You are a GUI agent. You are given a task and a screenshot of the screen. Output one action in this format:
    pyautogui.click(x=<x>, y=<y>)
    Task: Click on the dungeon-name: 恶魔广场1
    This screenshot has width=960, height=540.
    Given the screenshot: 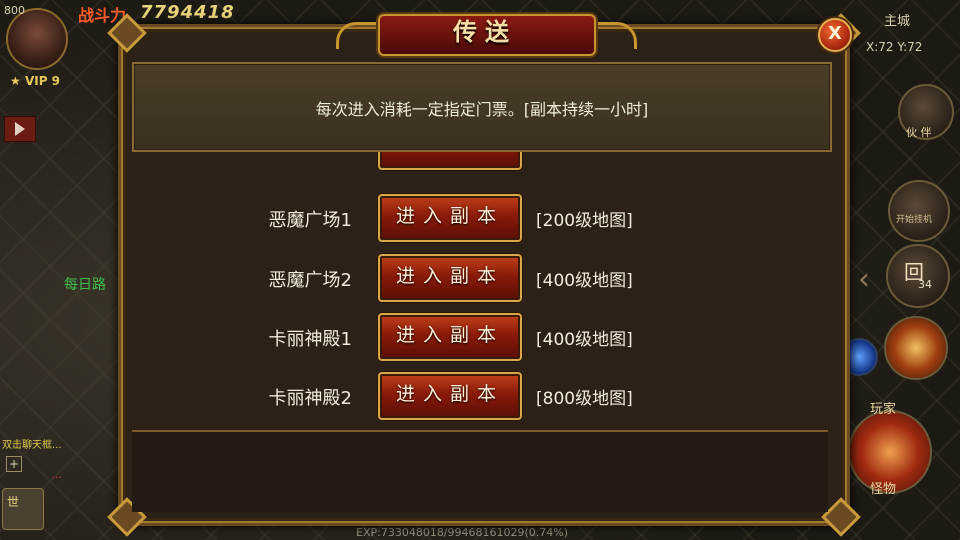 What is the action you would take?
    pyautogui.click(x=310, y=220)
    